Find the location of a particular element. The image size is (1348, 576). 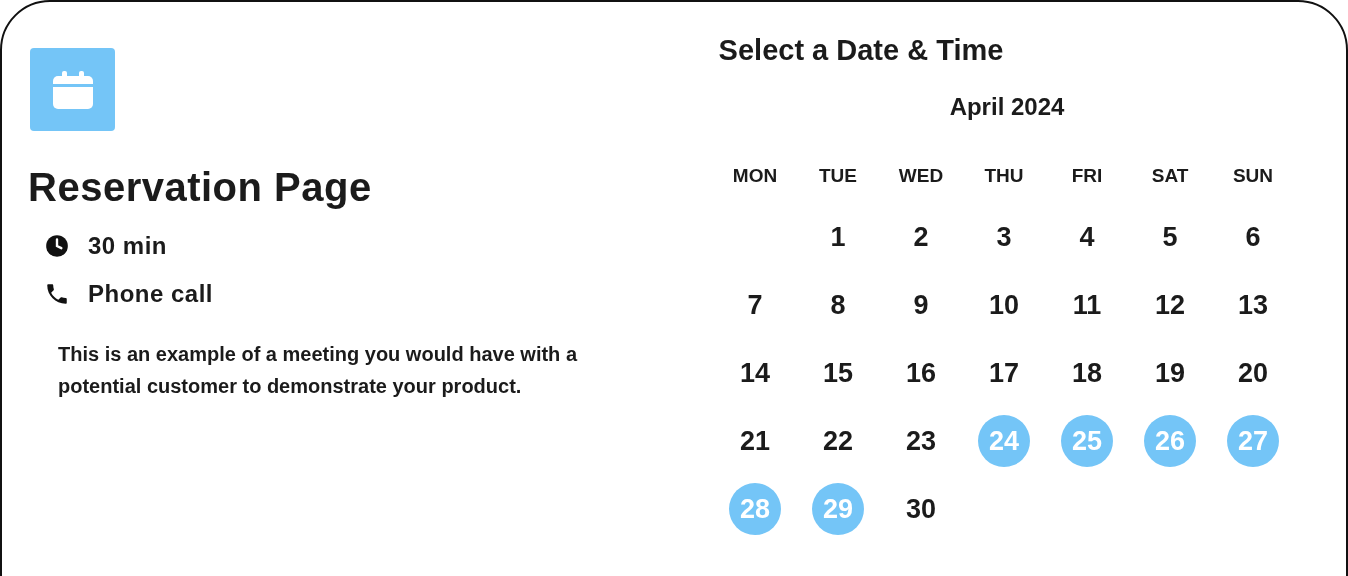

calendar-day: 1 is located at coordinates (838, 237).